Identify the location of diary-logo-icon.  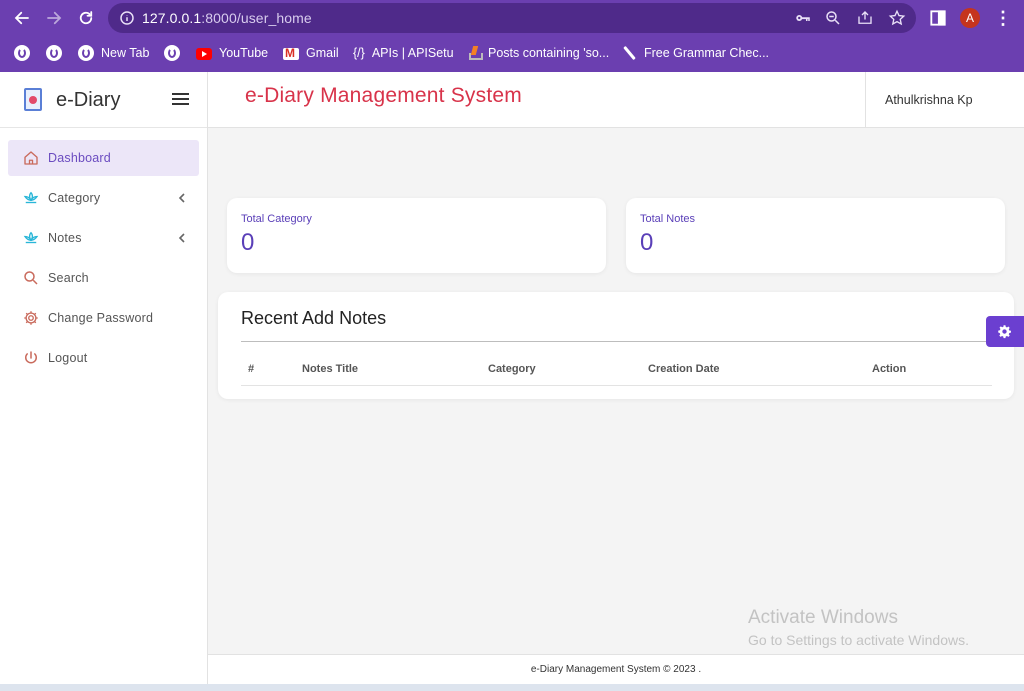
(33, 99).